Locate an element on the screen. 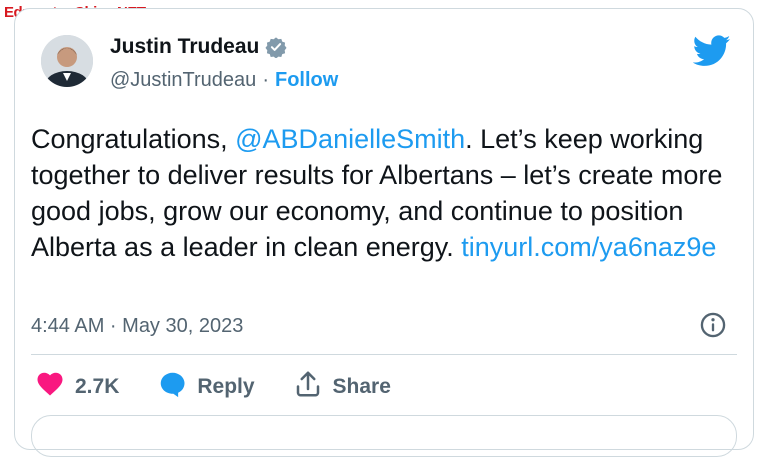  heart-icon is located at coordinates (50, 387).